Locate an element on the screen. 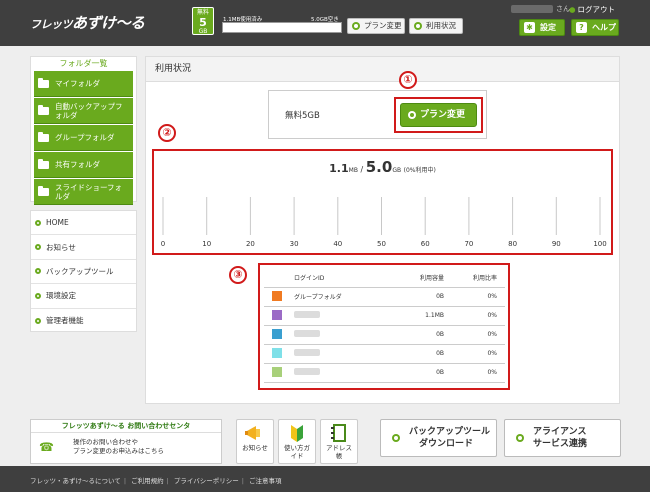  sidebar-item-shared-folder: 共有フォルダ is located at coordinates (83, 165).